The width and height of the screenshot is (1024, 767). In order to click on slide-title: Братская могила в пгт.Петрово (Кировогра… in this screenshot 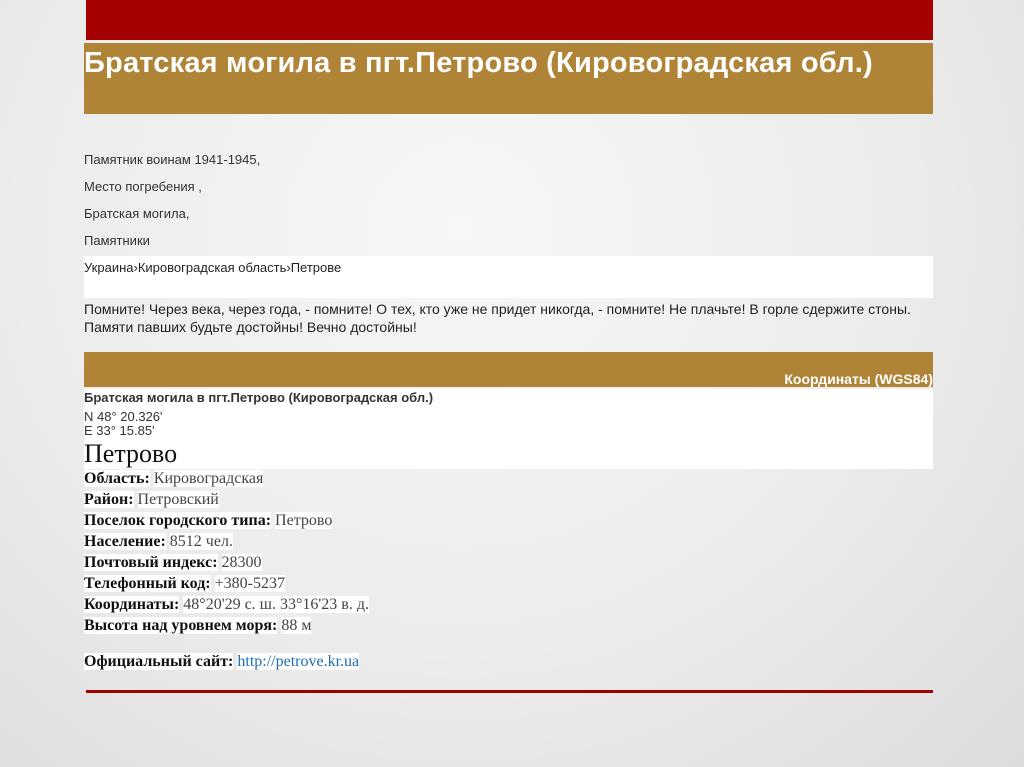, I will do `click(508, 78)`.